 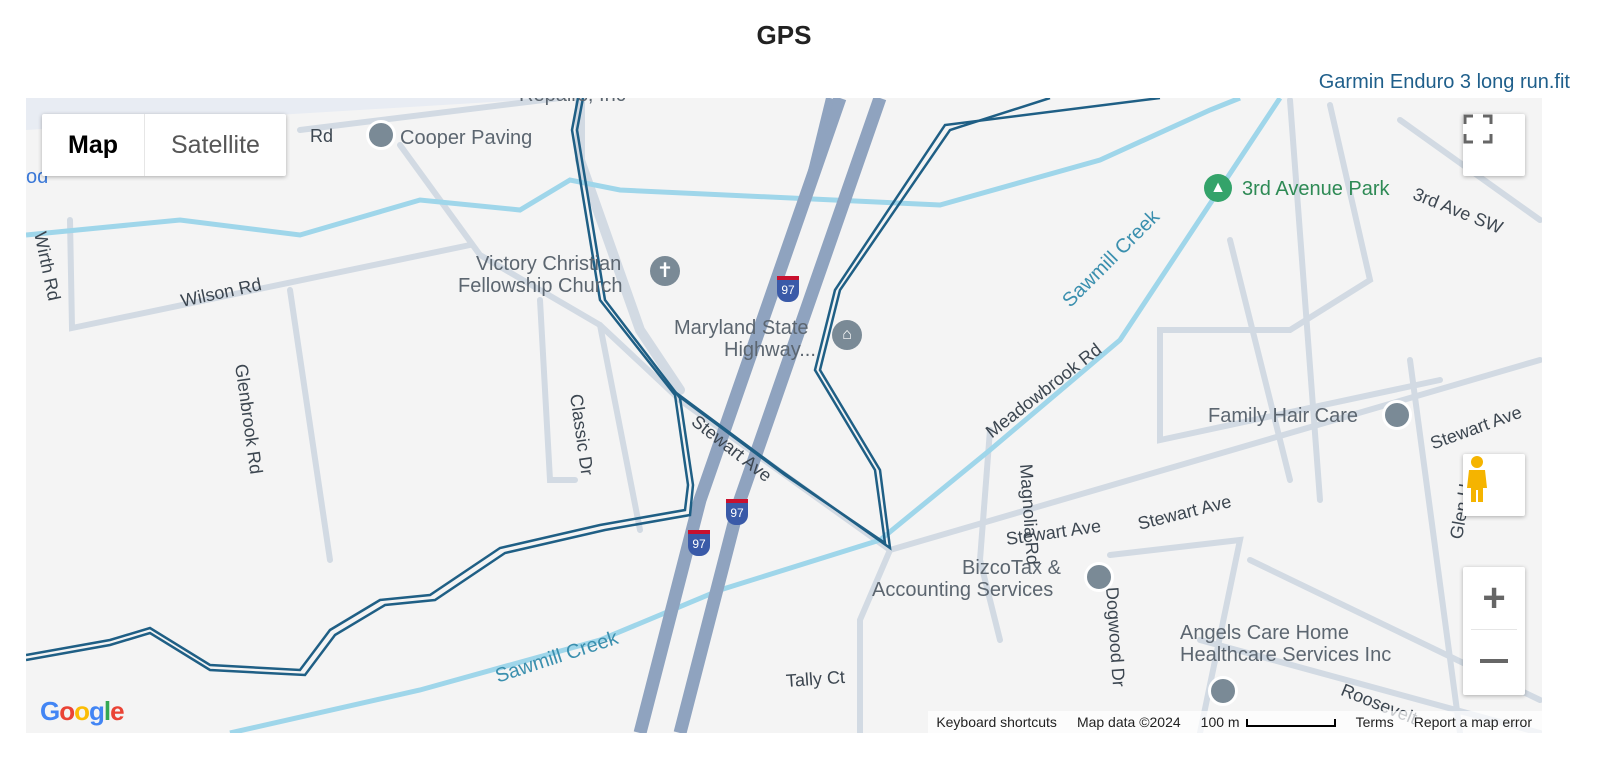 What do you see at coordinates (784, 35) in the screenshot?
I see `page-title: GPS` at bounding box center [784, 35].